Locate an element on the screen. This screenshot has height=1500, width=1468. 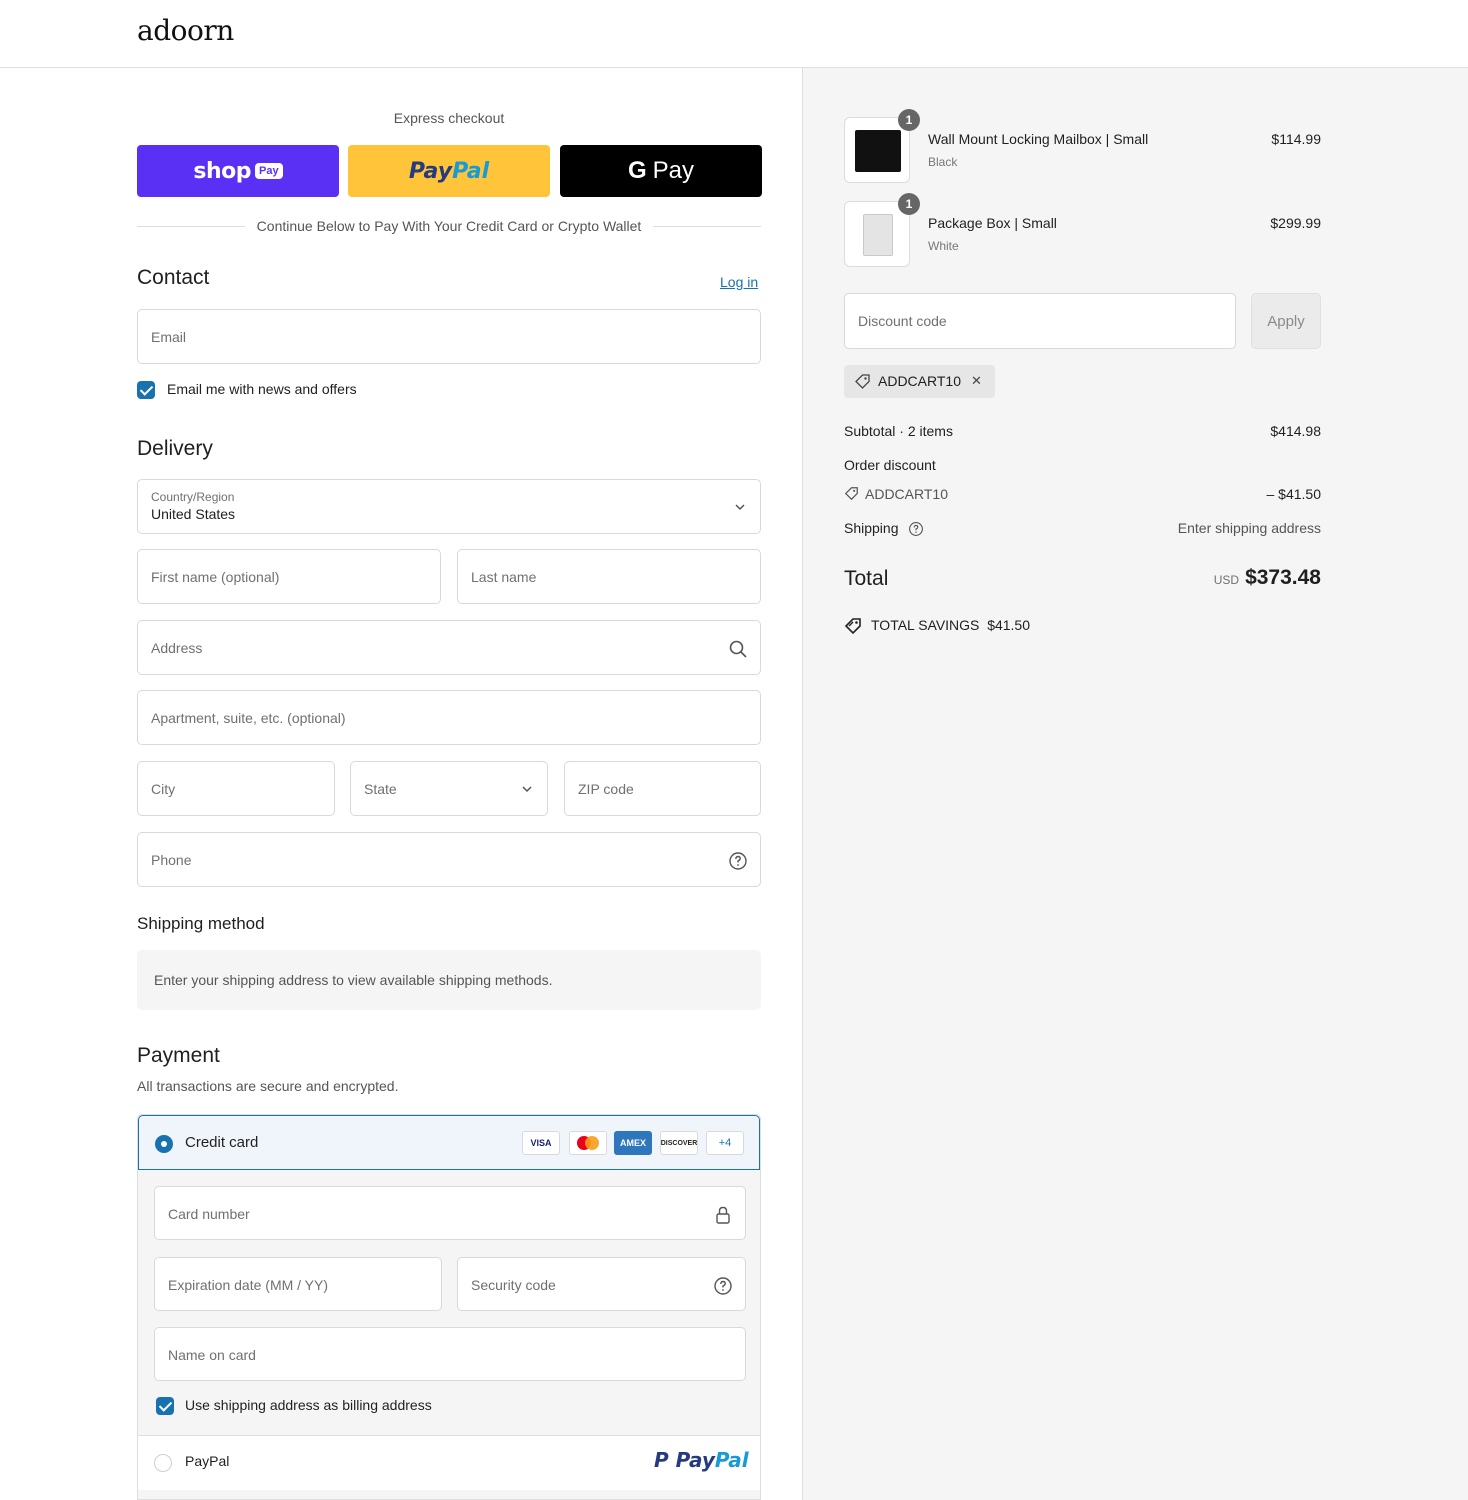
discount-code-placeholder: Discount code is located at coordinates (902, 321).